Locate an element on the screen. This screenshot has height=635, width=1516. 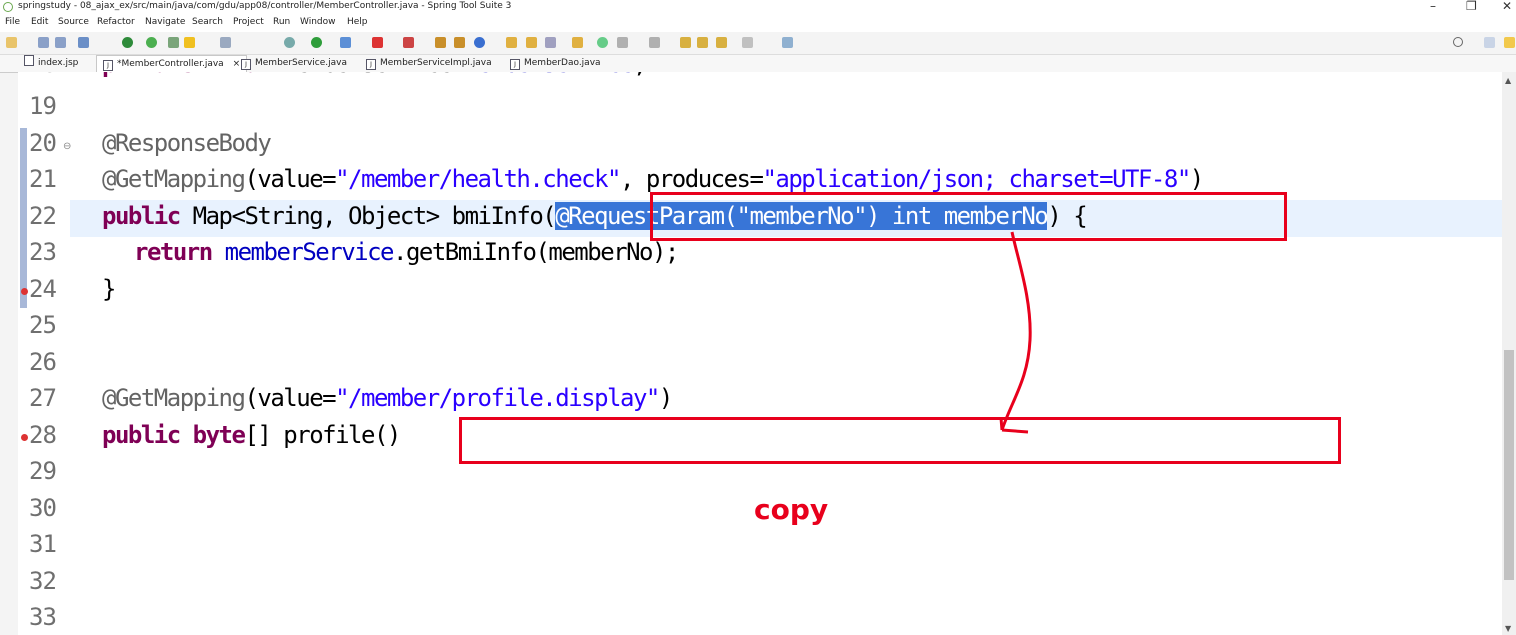
copy-label: copy is located at coordinates (791, 509).